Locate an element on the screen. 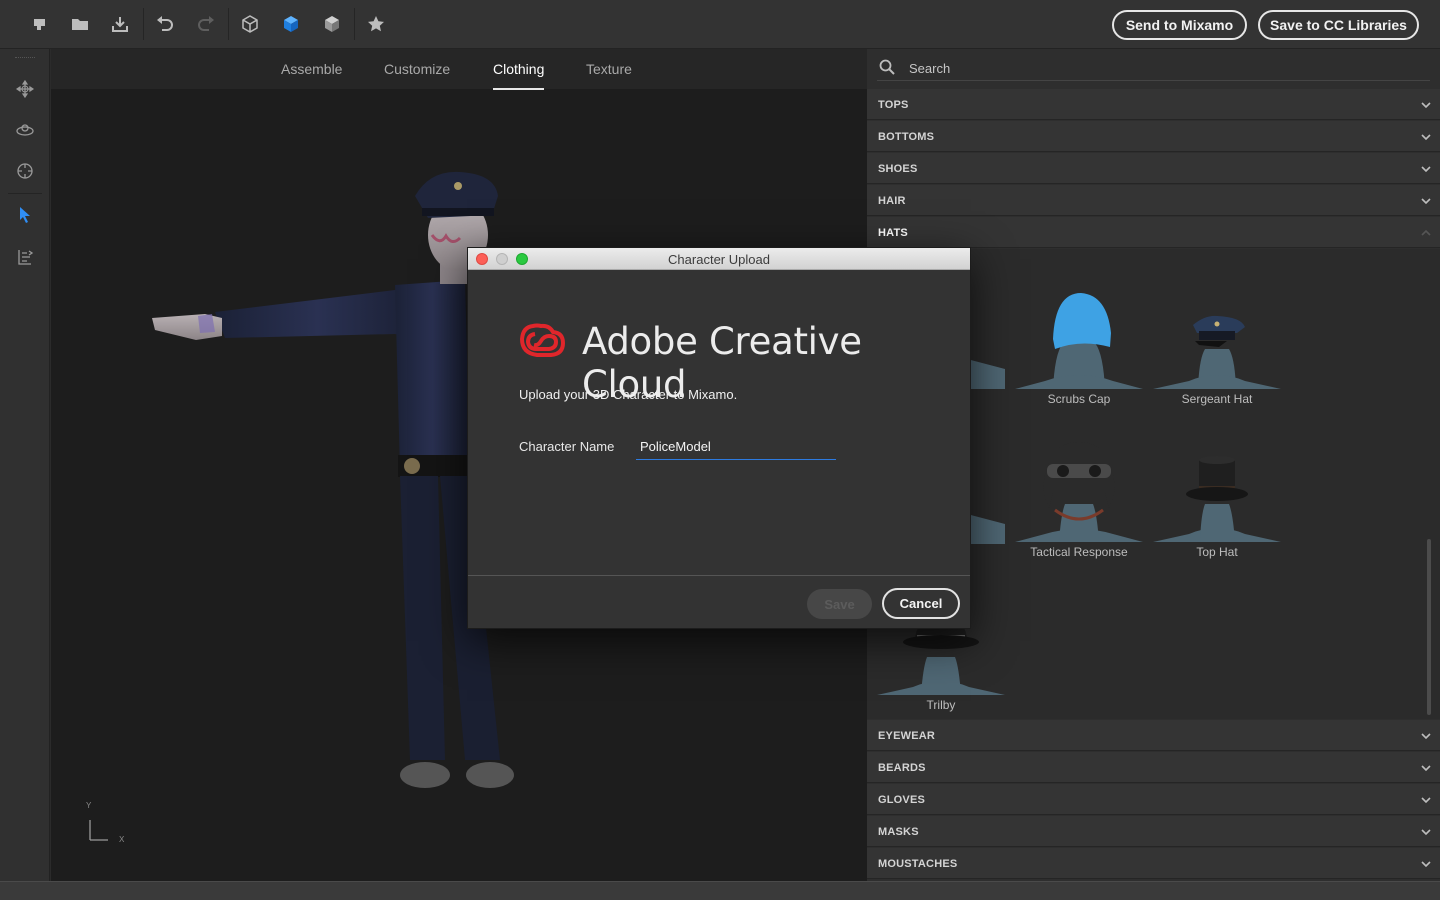 This screenshot has height=900, width=1440. hat-tile-scrubs-cap: Scrubs Cap is located at coordinates (1079, 351).